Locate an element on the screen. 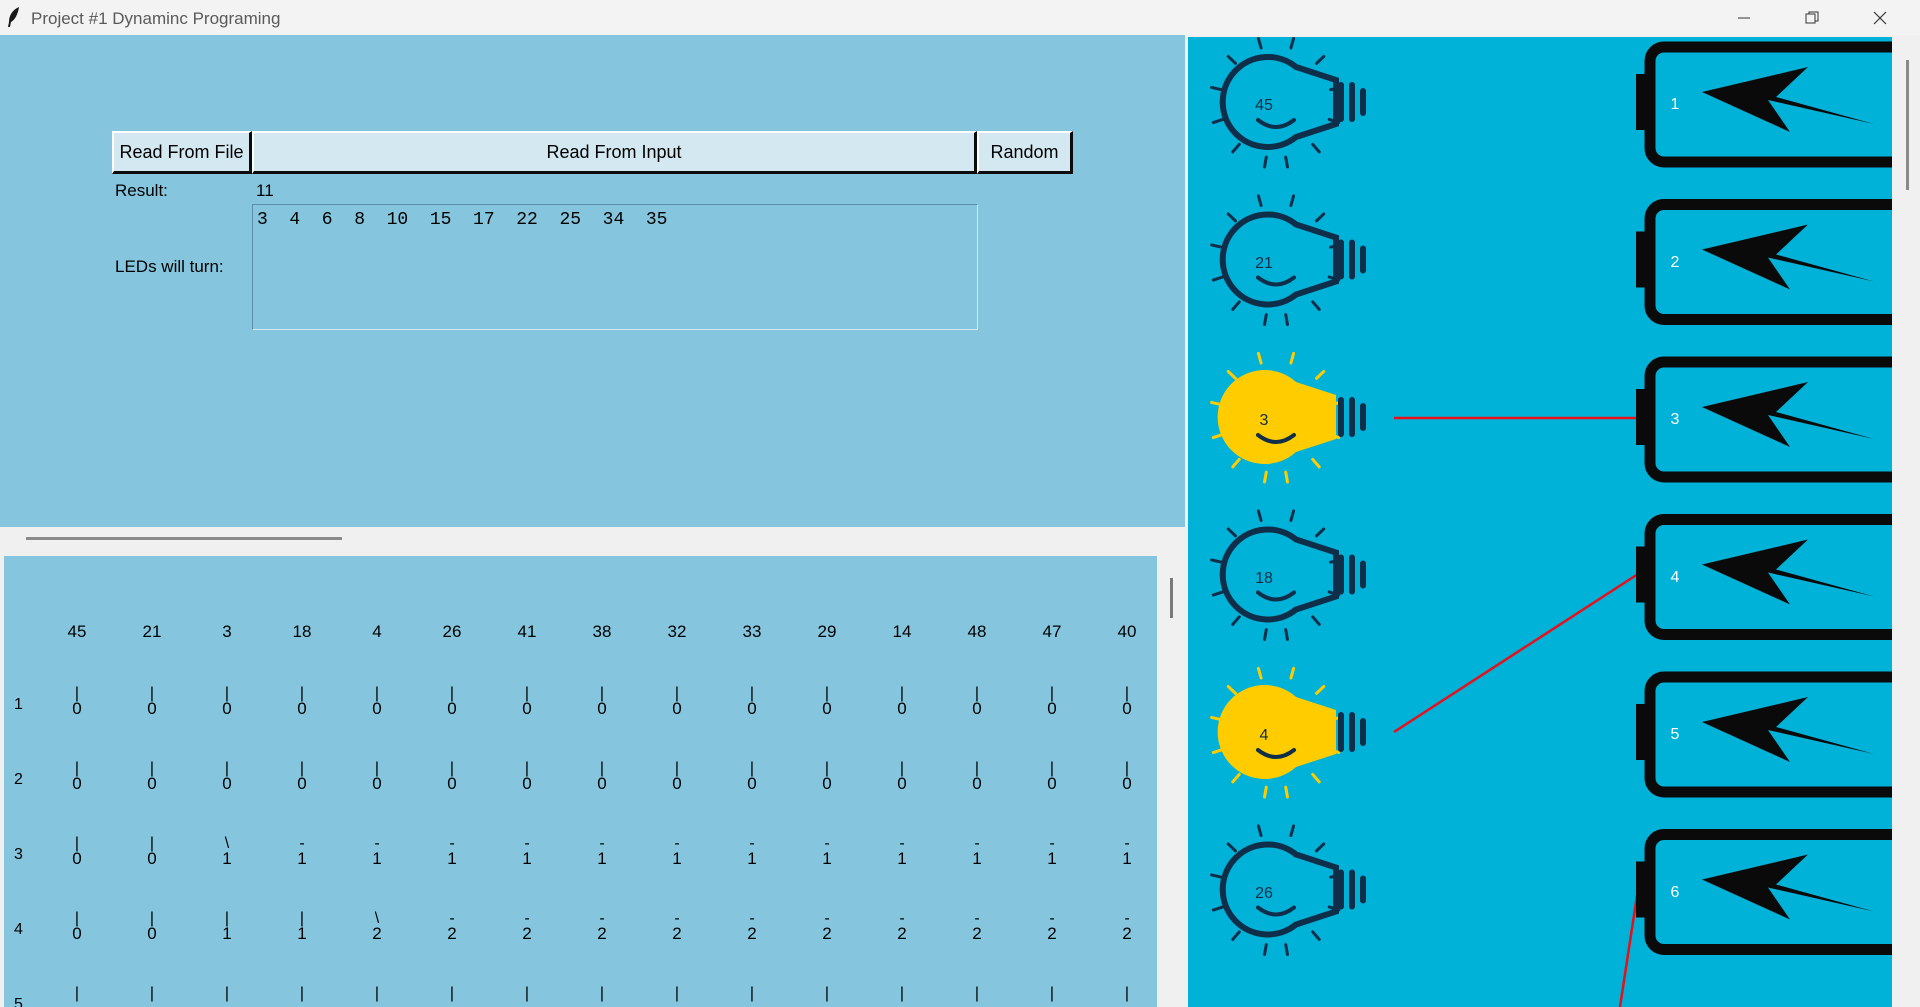  battery-number: 6 is located at coordinates (1675, 892).